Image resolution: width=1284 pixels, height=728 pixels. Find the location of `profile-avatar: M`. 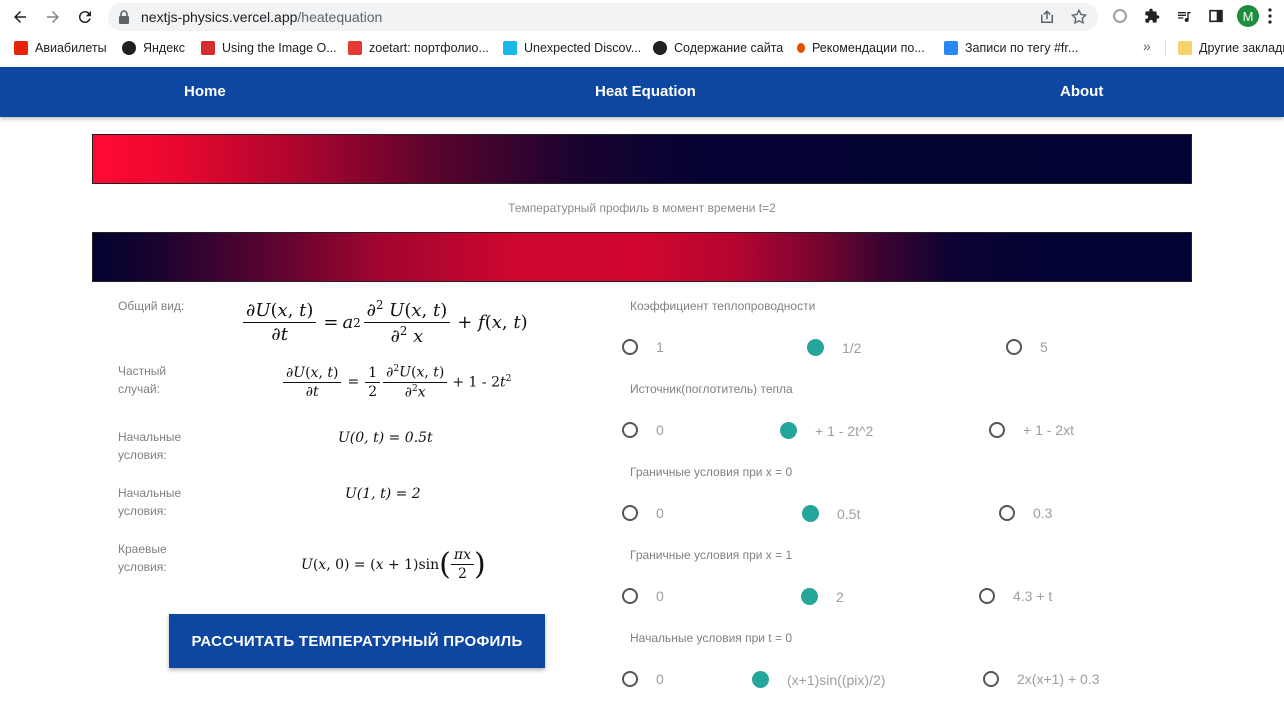

profile-avatar: M is located at coordinates (1248, 16).